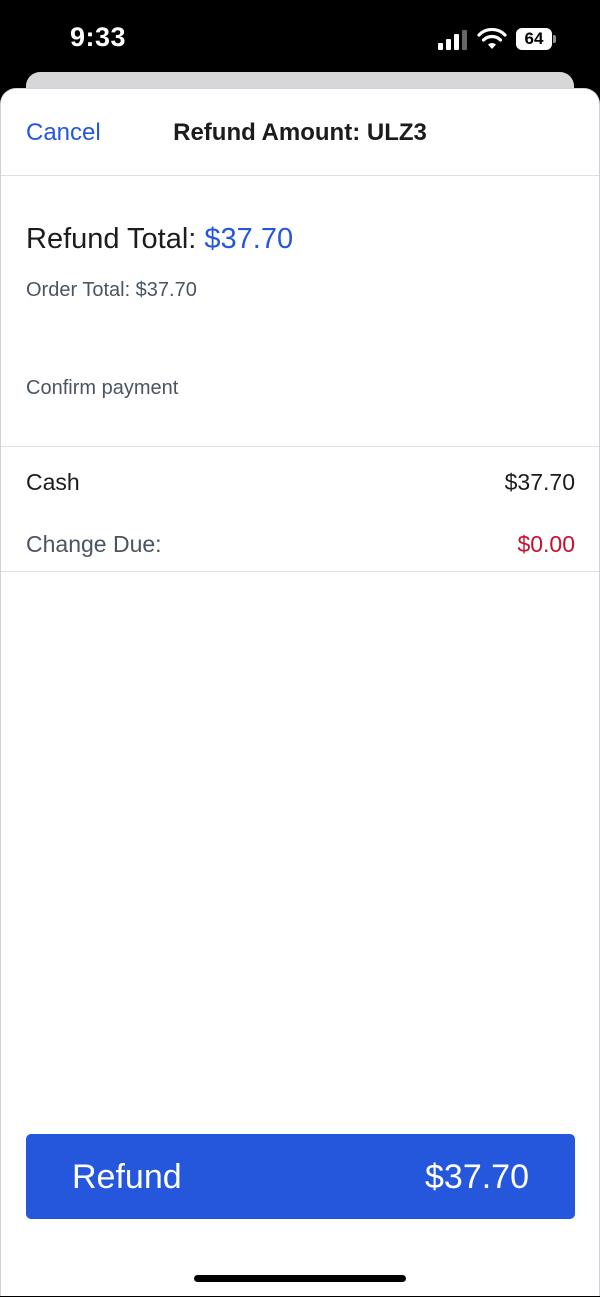  I want to click on nav-bar: Cancel Refund Amount: ULZ3, so click(300, 132).